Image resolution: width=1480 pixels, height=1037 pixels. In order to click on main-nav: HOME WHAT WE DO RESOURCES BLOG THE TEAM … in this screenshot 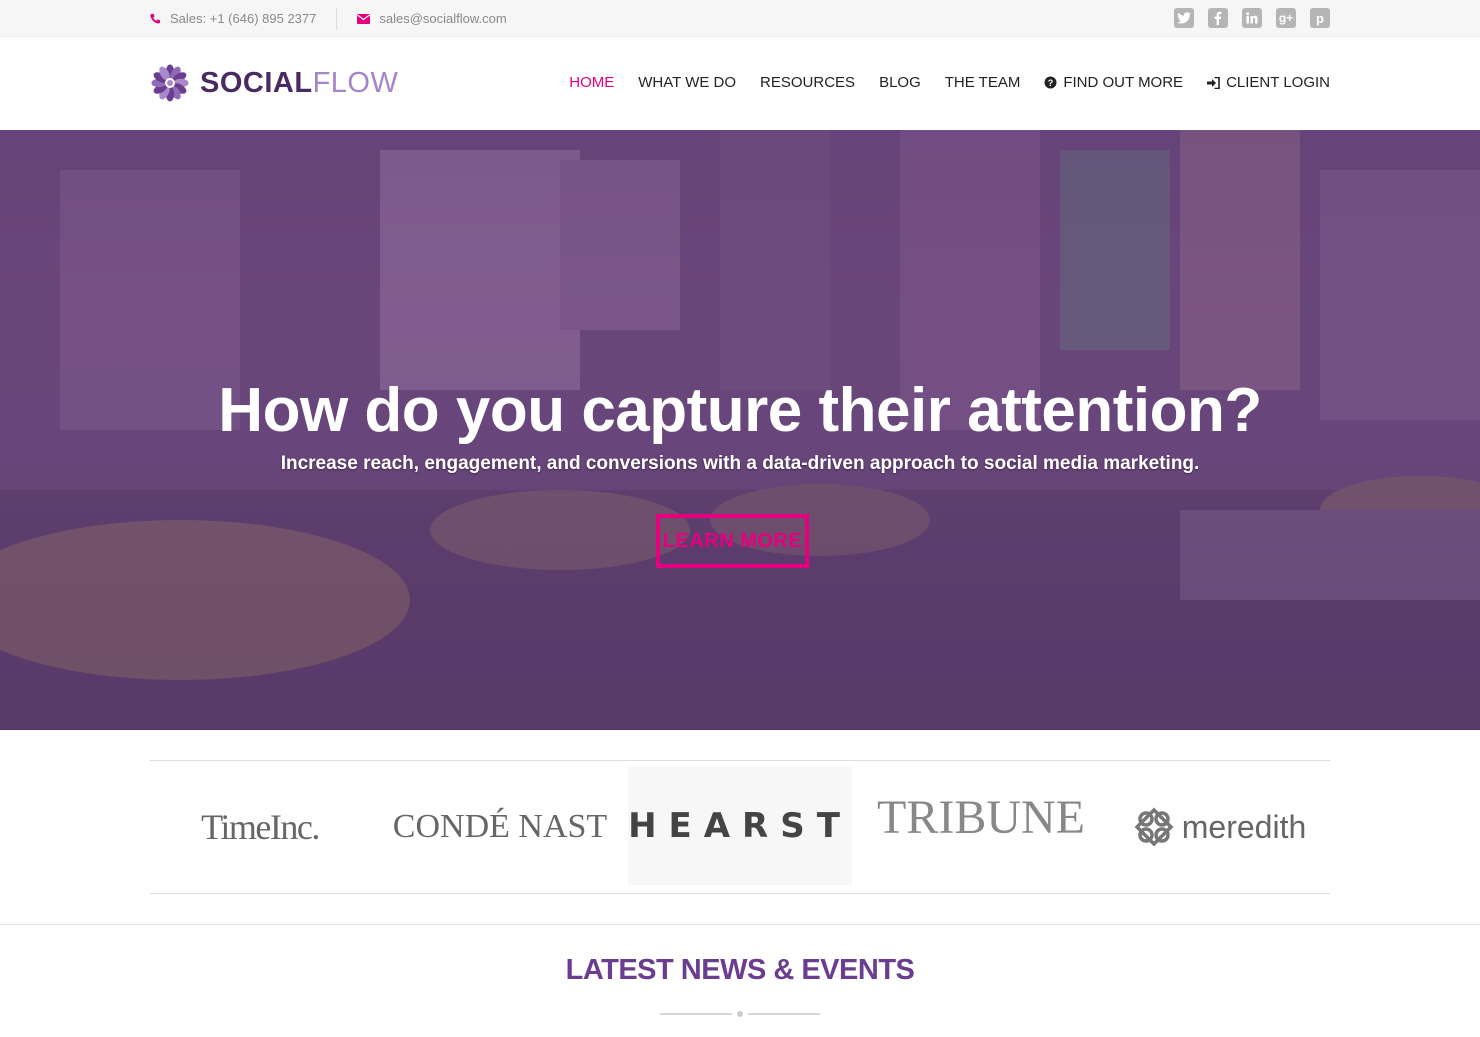, I will do `click(937, 82)`.